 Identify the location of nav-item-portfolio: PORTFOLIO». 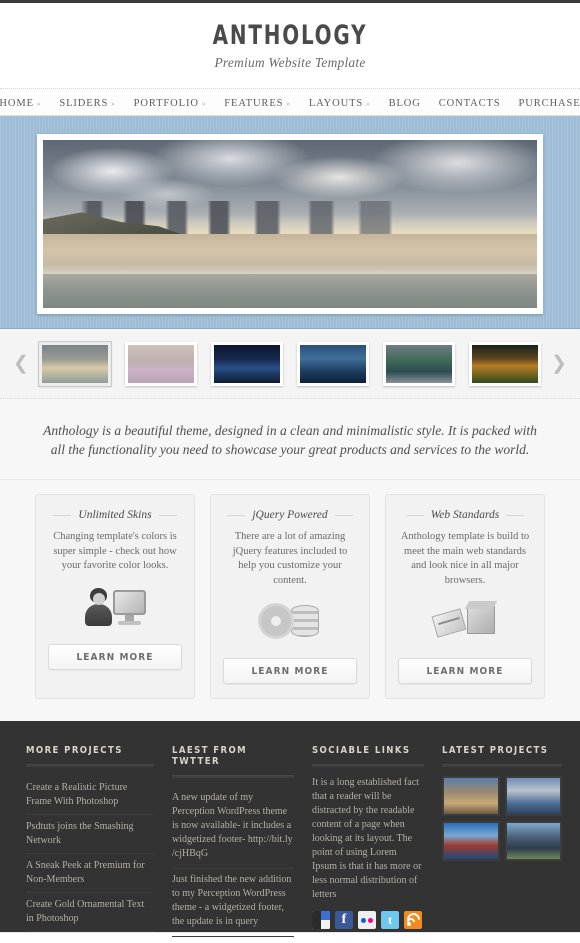
(170, 103).